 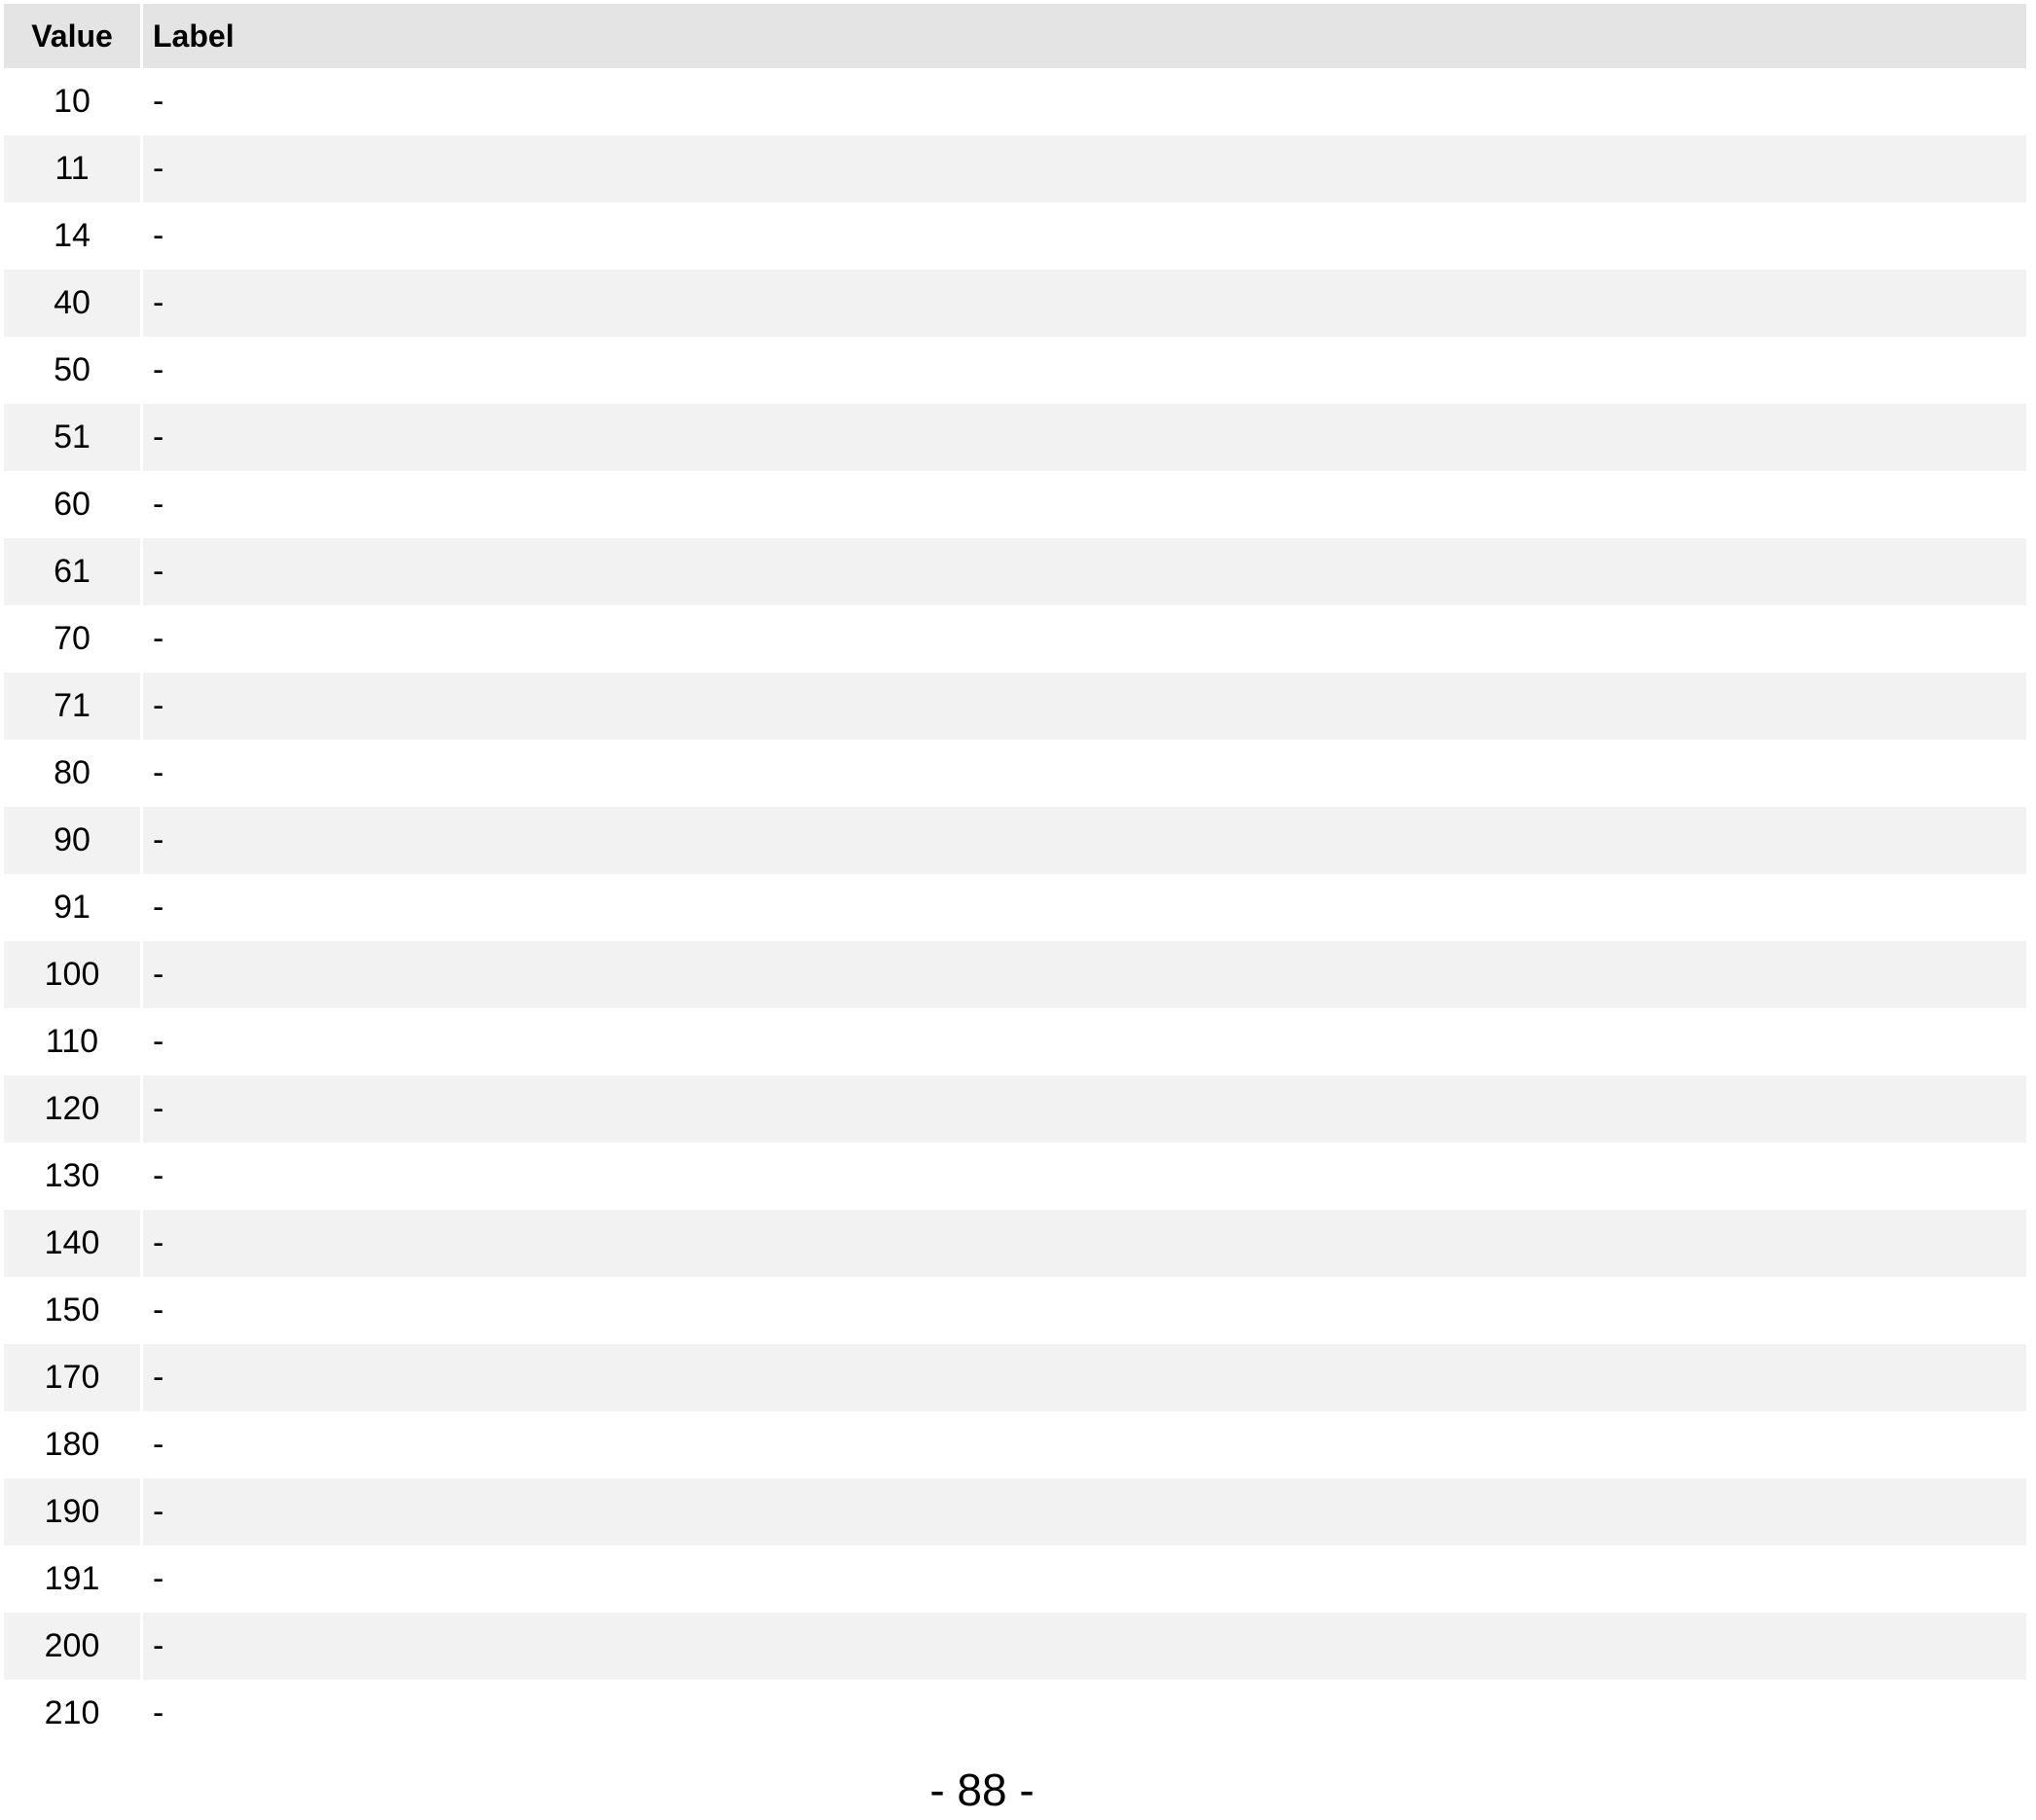 I want to click on cell-value: 11, so click(x=72, y=168).